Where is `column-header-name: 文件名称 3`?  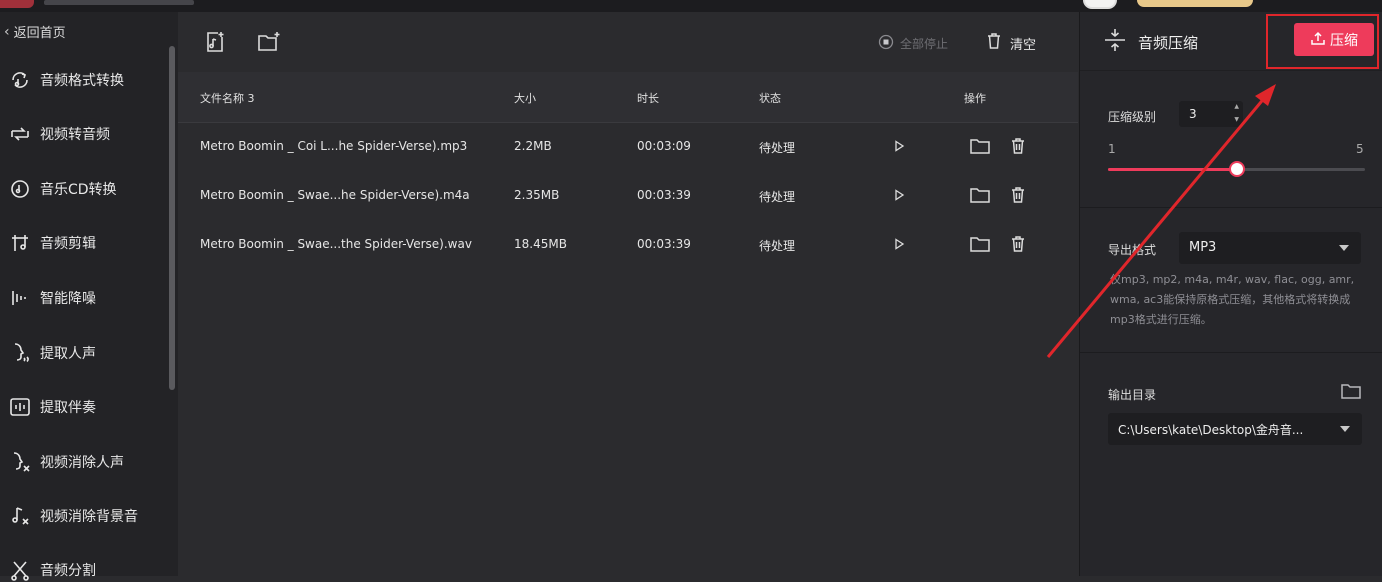 column-header-name: 文件名称 3 is located at coordinates (227, 98).